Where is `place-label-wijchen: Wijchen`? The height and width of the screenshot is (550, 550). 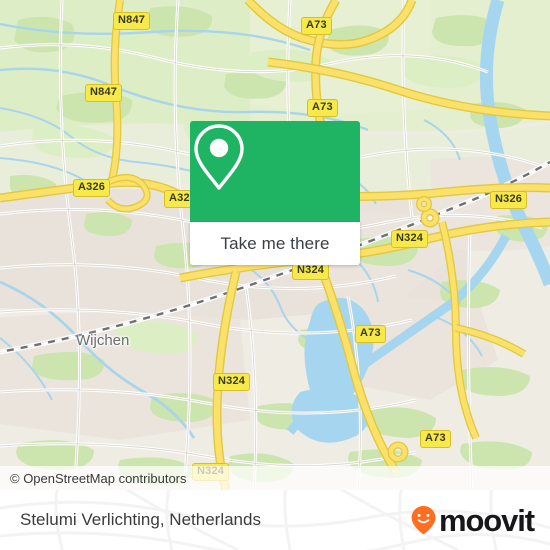
place-label-wijchen: Wijchen is located at coordinates (103, 340).